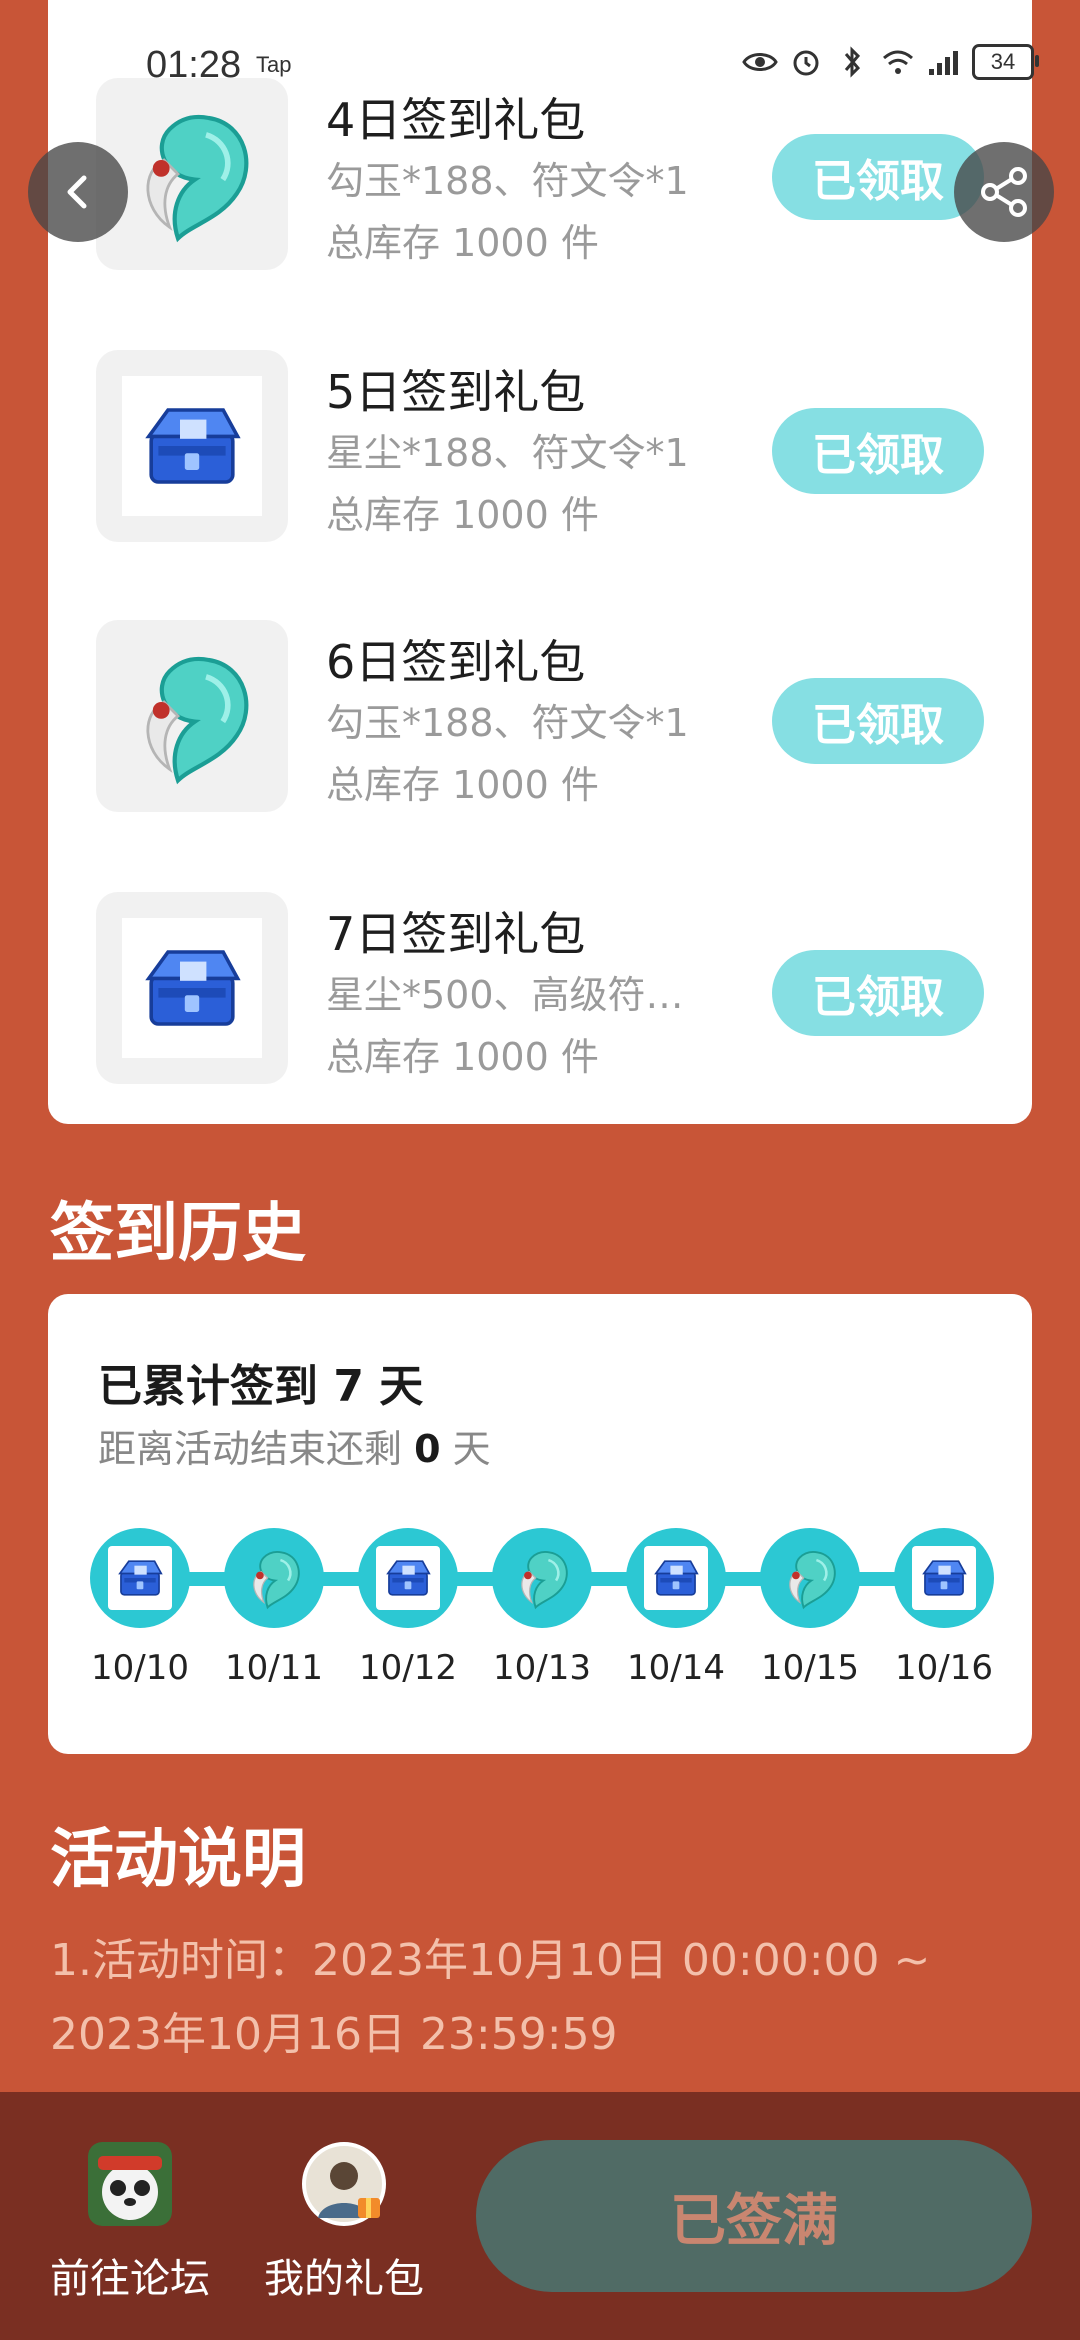 The width and height of the screenshot is (1080, 2340). Describe the element at coordinates (1005, 62) in the screenshot. I see `battery-indicator: 34` at that location.